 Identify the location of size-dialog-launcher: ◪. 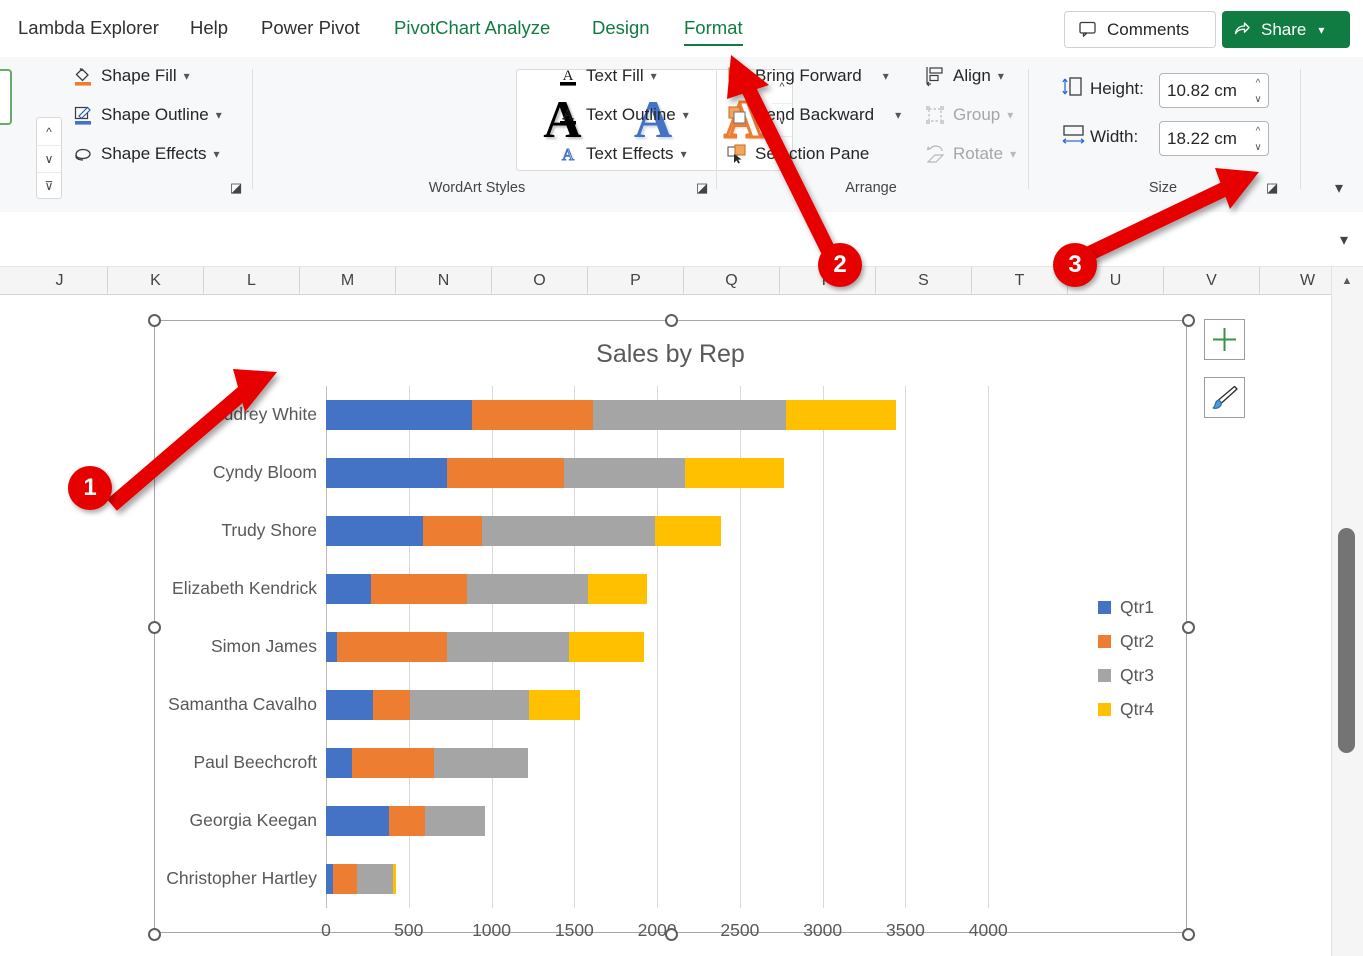
(1272, 188).